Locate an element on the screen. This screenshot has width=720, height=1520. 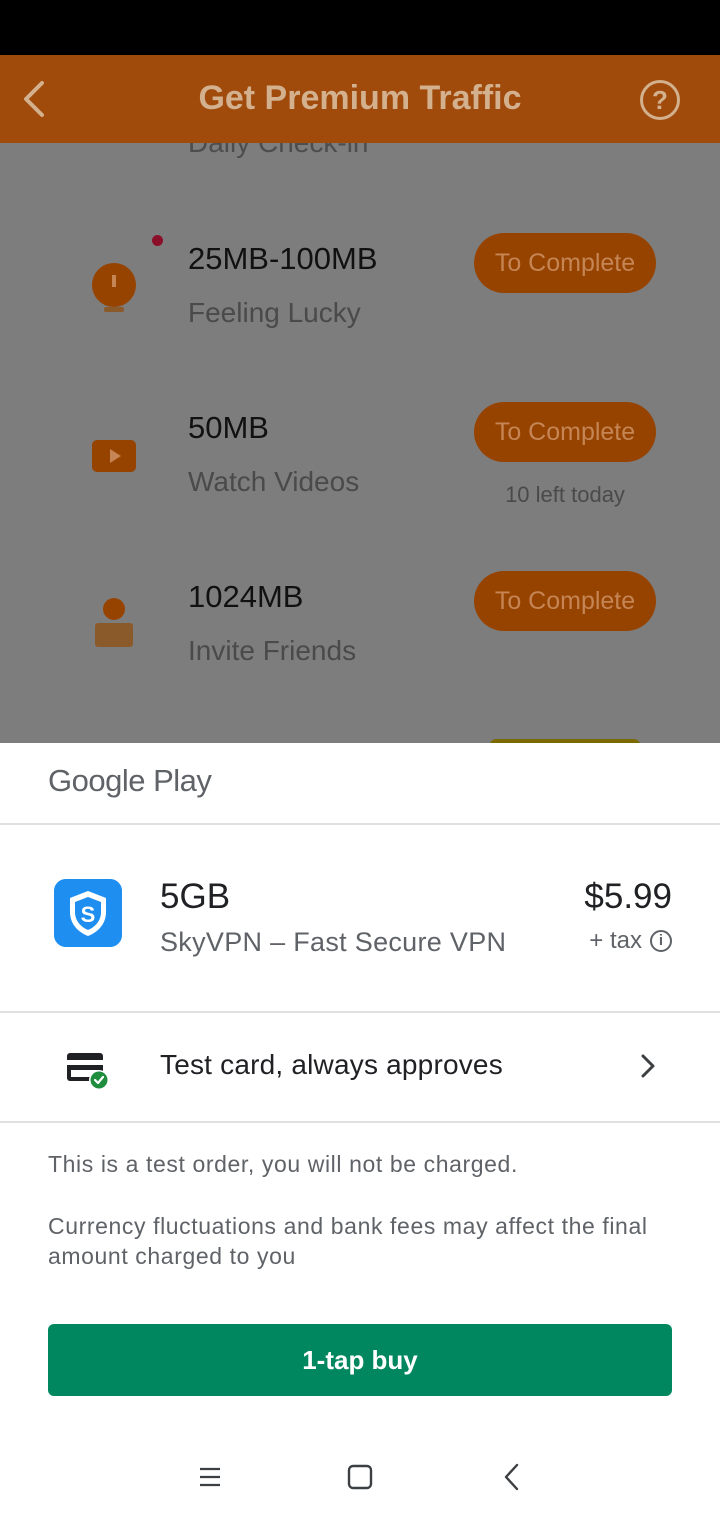
google-play-logo: Google Play is located at coordinates (130, 780).